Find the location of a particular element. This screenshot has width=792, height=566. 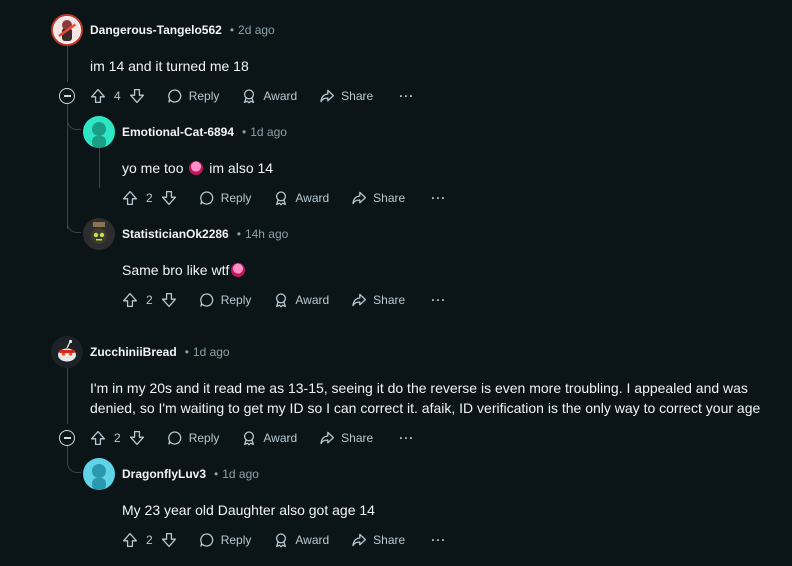

comment-body: Same bro like wtf is located at coordinates (184, 270).